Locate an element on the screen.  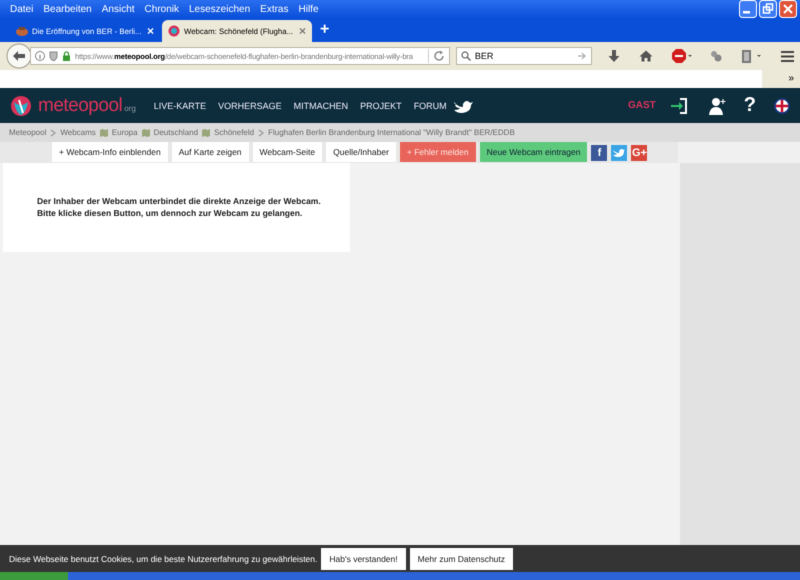
menu-item: Hilfe is located at coordinates (309, 9).